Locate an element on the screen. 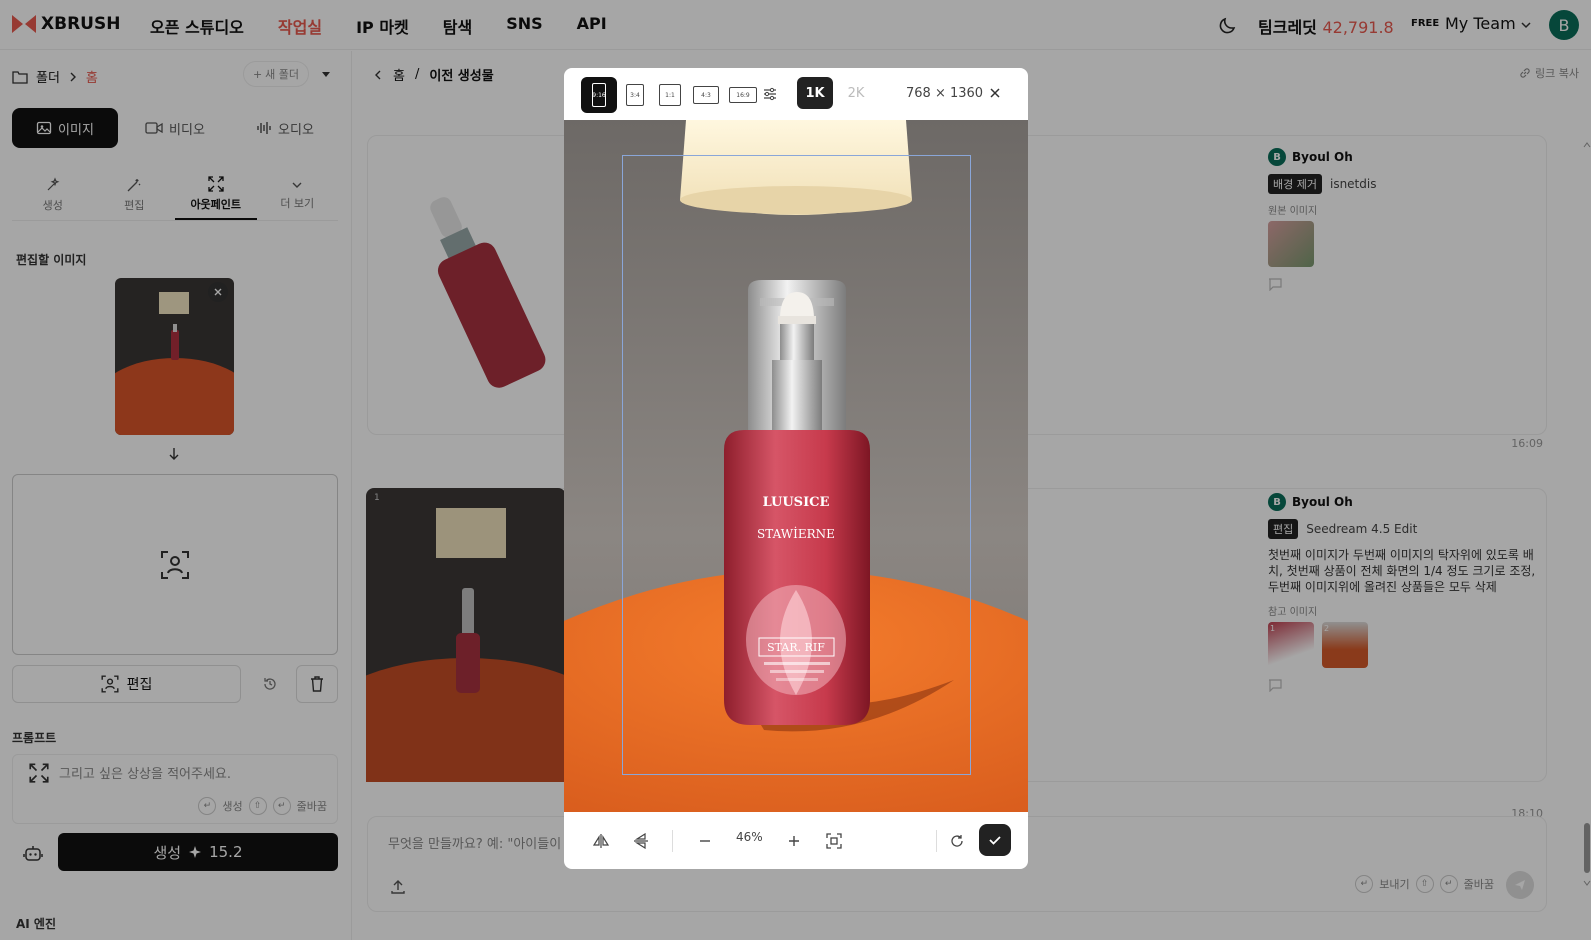 The width and height of the screenshot is (1591, 940). fit-screen-icon is located at coordinates (834, 841).